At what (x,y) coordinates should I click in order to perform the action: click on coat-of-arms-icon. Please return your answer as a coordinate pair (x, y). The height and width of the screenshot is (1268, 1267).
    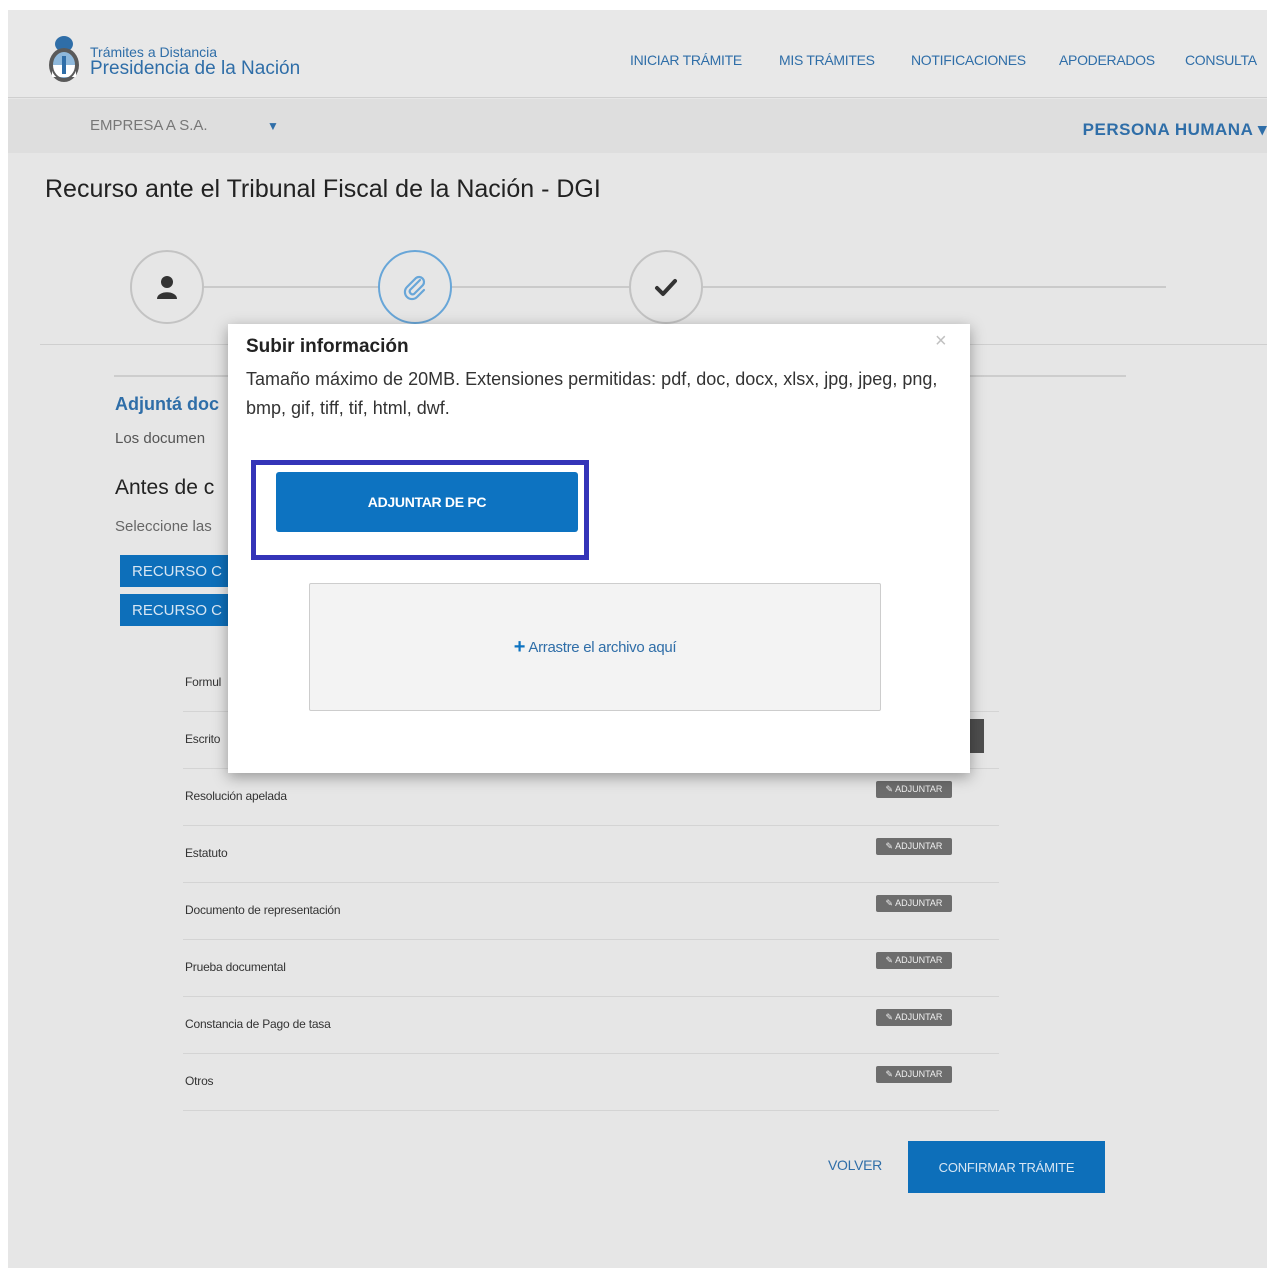
    Looking at the image, I should click on (64, 59).